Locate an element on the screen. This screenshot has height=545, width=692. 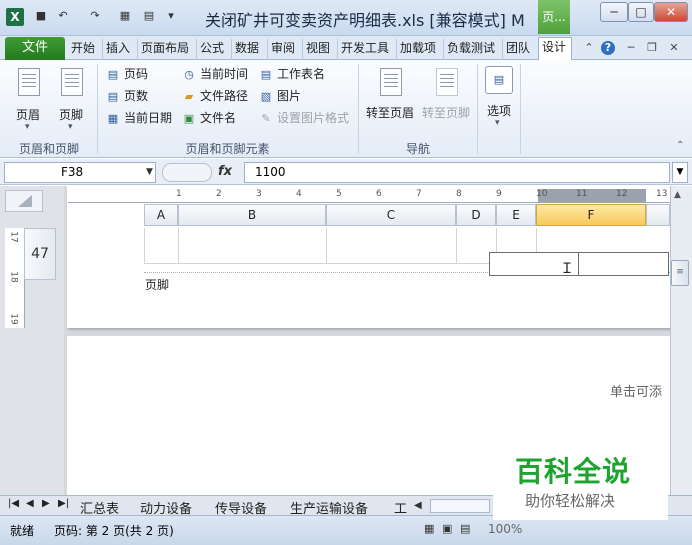
footer-section-box is located at coordinates (579, 264).